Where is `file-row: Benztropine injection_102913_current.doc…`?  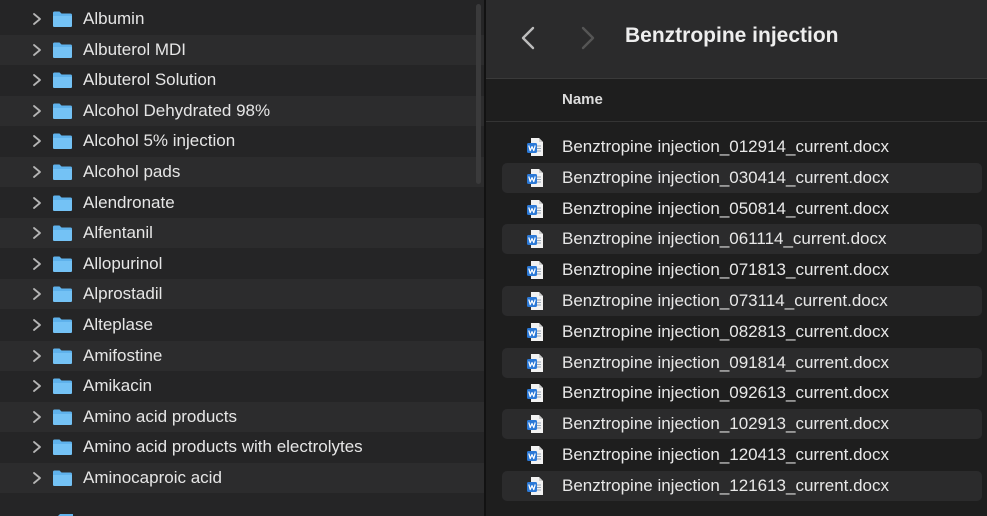
file-row: Benztropine injection_102913_current.doc… is located at coordinates (742, 424).